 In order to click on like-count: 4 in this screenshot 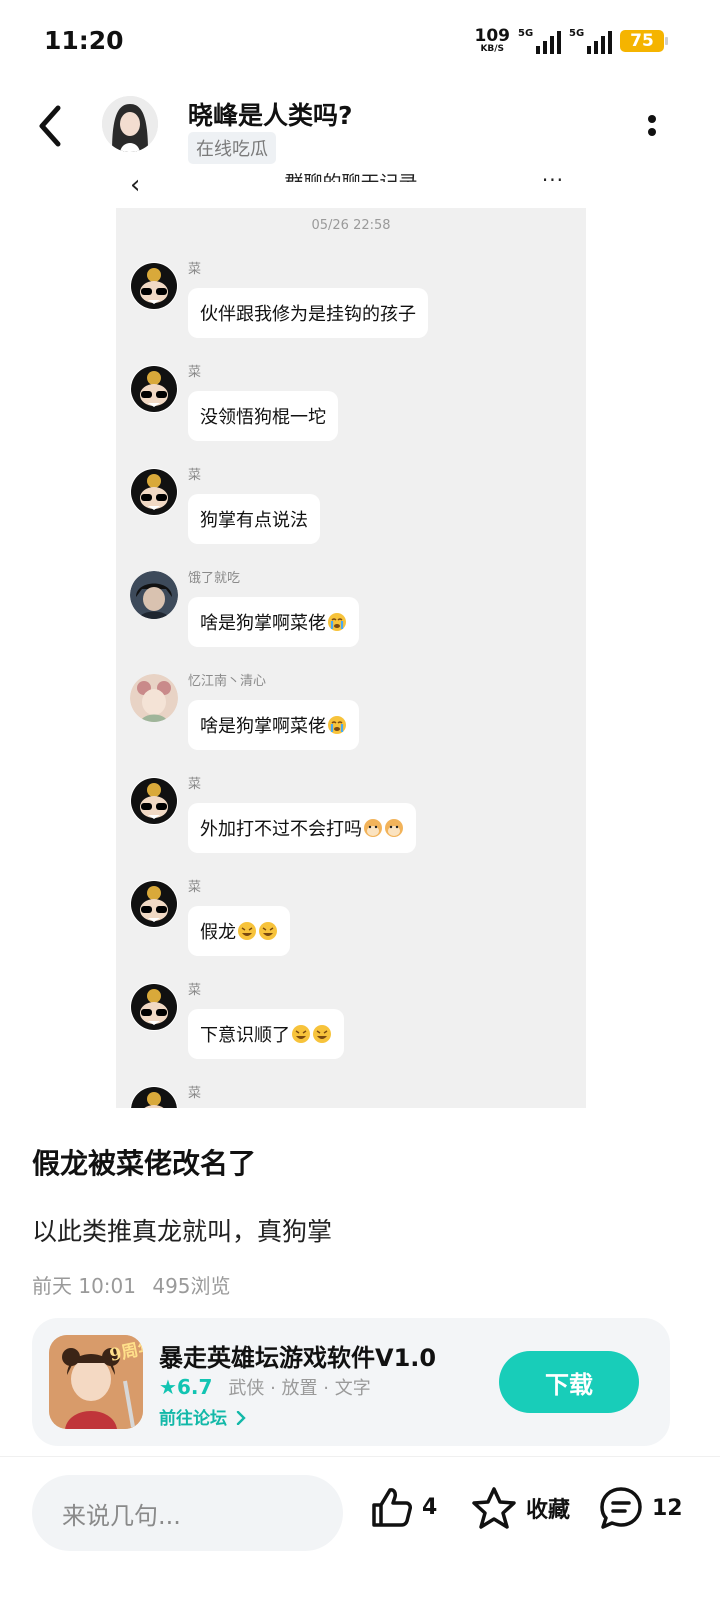, I will do `click(430, 1507)`.